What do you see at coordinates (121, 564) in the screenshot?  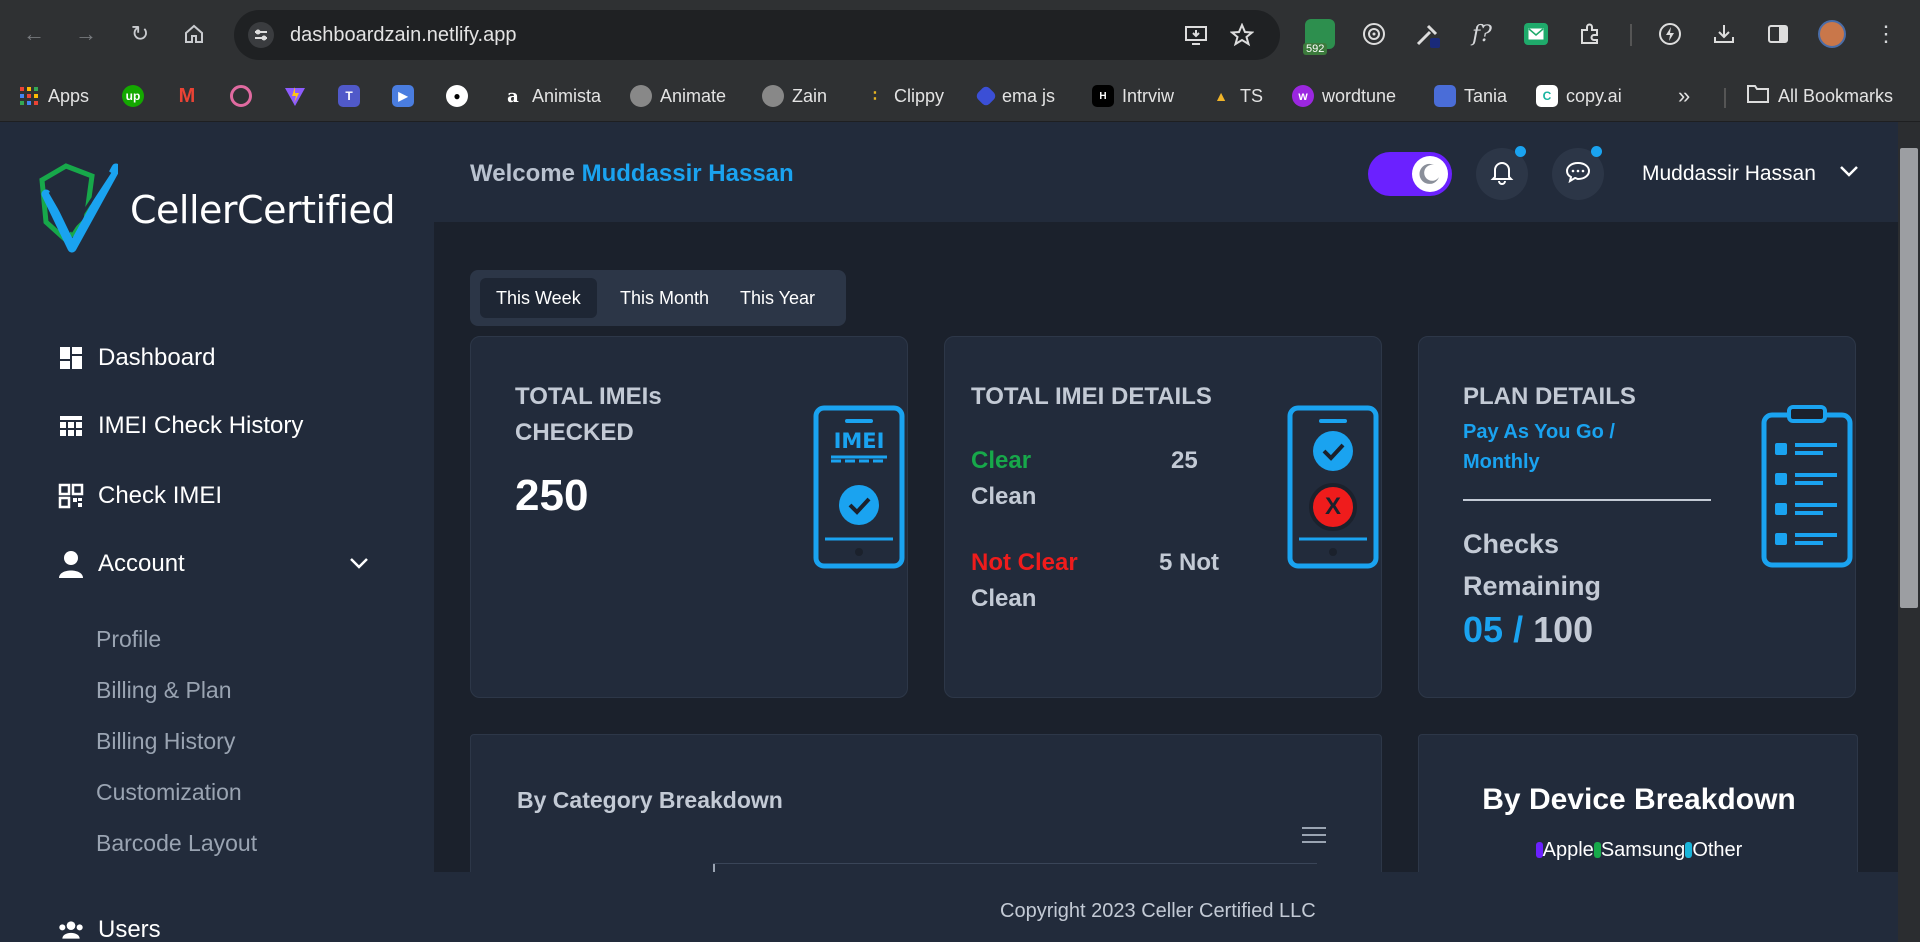 I see `nav-account: Account` at bounding box center [121, 564].